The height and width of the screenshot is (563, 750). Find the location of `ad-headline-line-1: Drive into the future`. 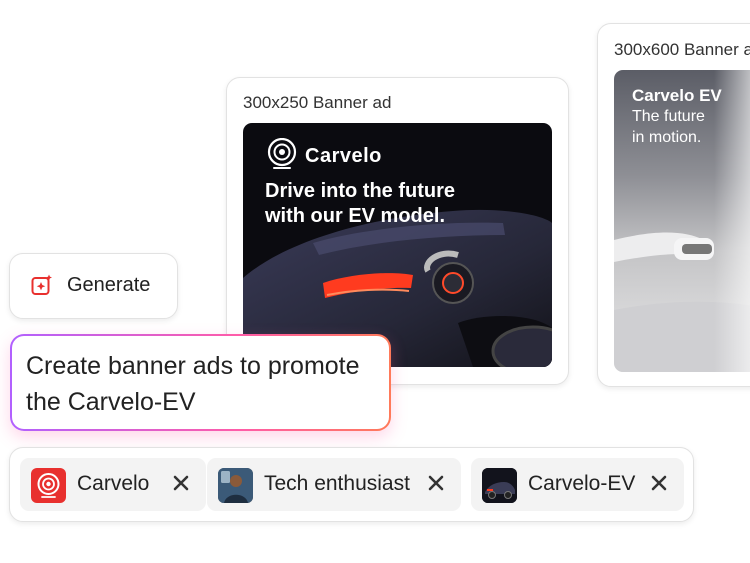

ad-headline-line-1: Drive into the future is located at coordinates (360, 191).